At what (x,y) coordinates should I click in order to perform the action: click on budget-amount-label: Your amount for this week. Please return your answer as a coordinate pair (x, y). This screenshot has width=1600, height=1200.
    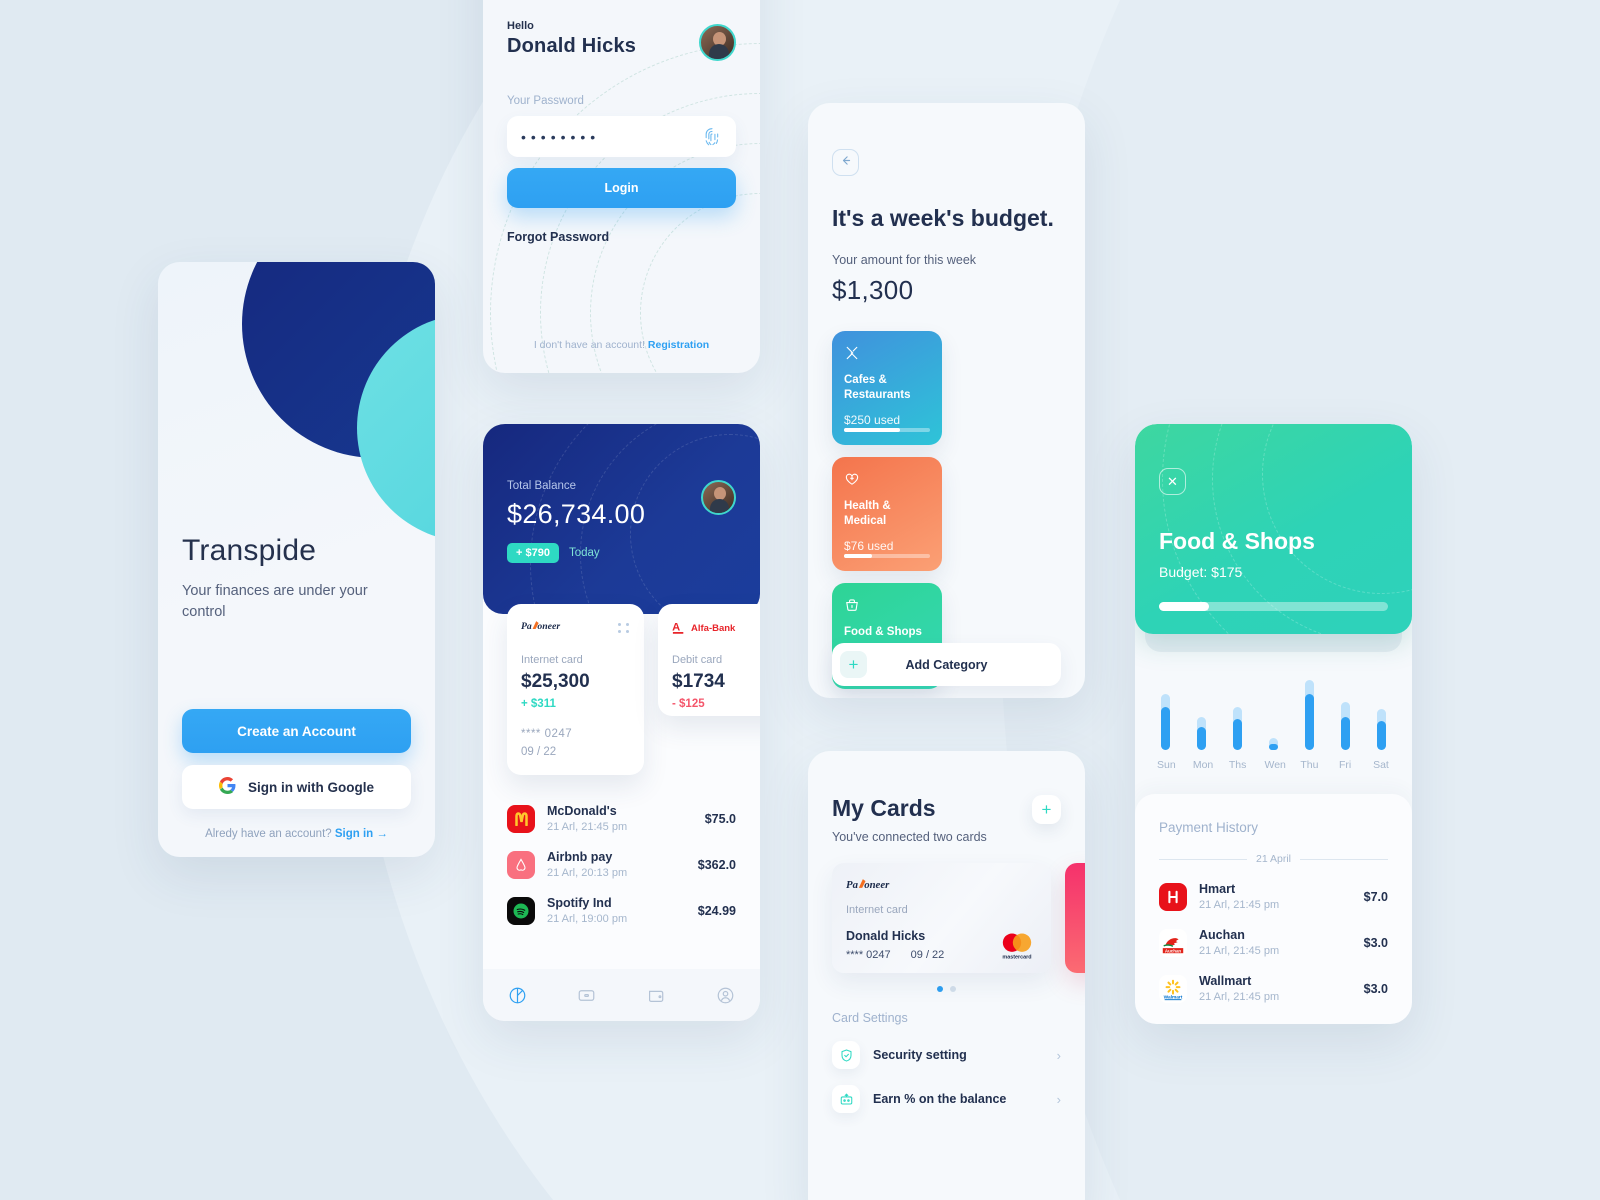
    Looking at the image, I should click on (904, 260).